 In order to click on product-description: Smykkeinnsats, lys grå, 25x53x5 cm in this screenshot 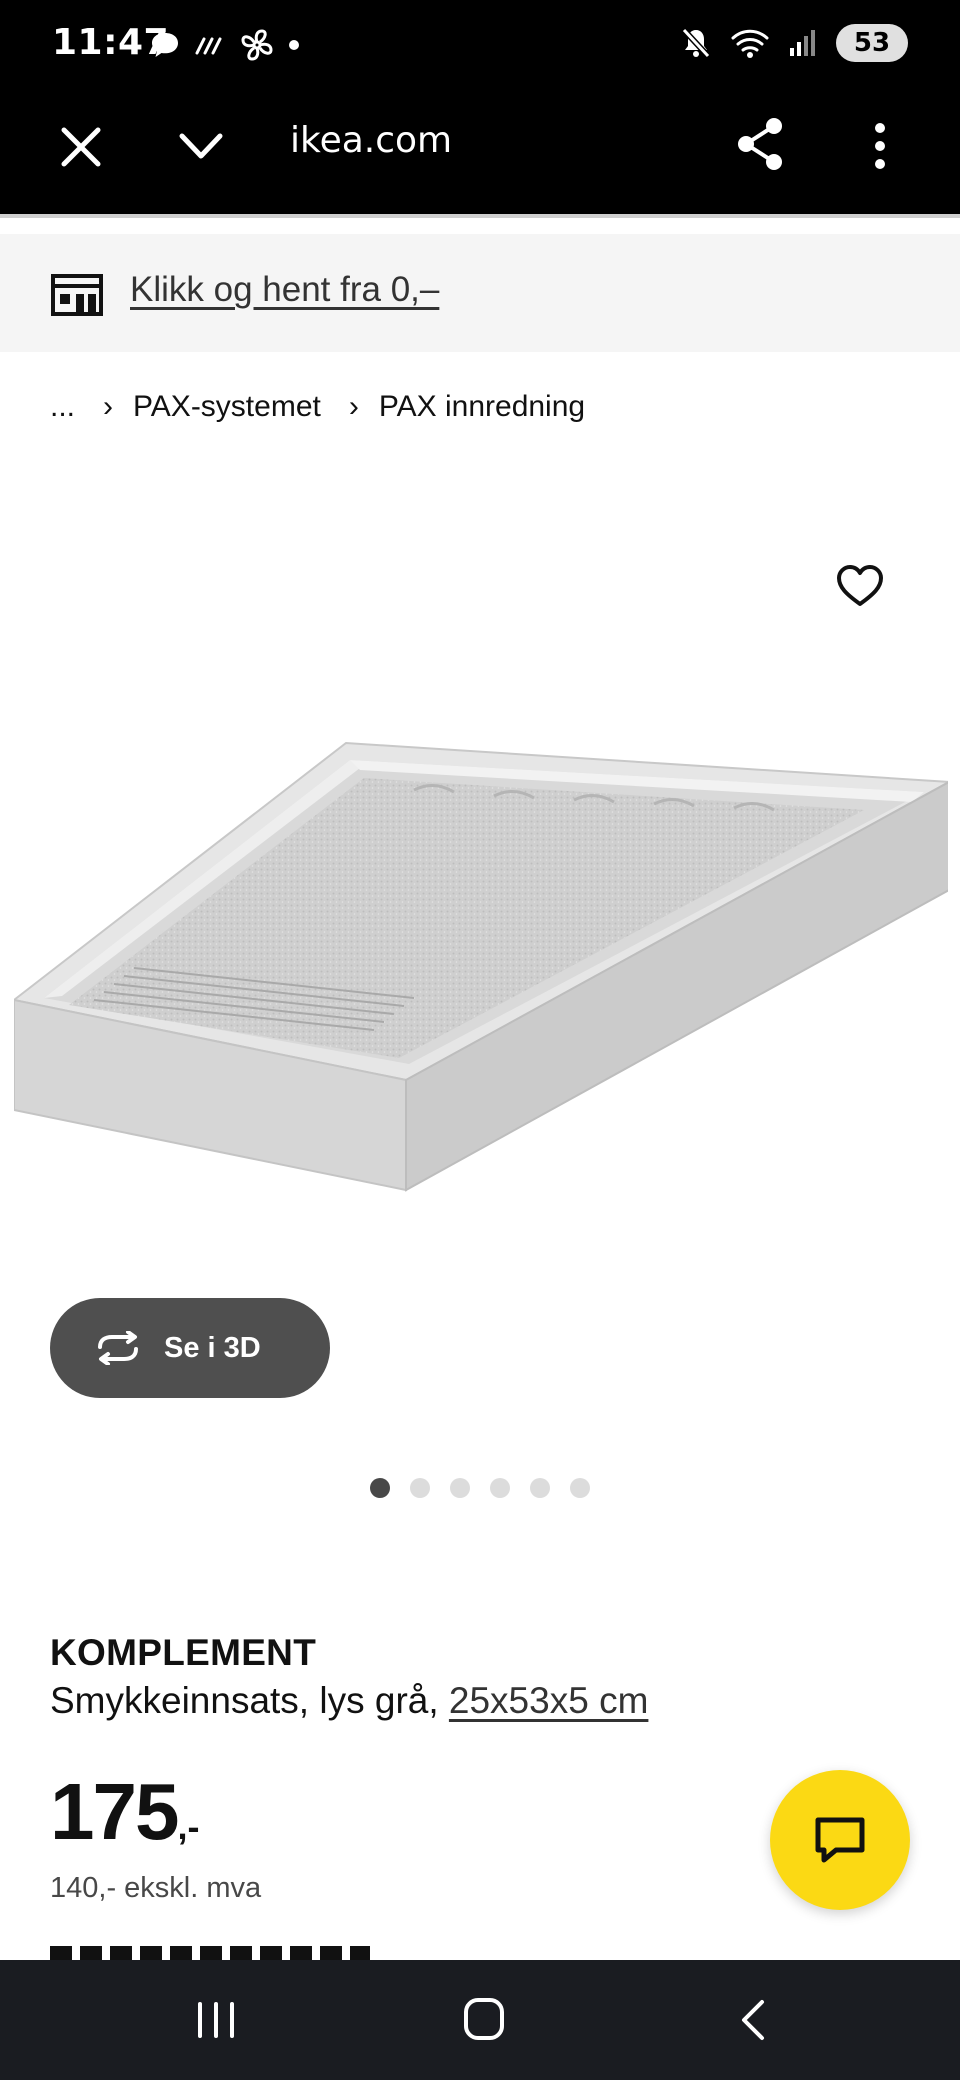, I will do `click(349, 1701)`.